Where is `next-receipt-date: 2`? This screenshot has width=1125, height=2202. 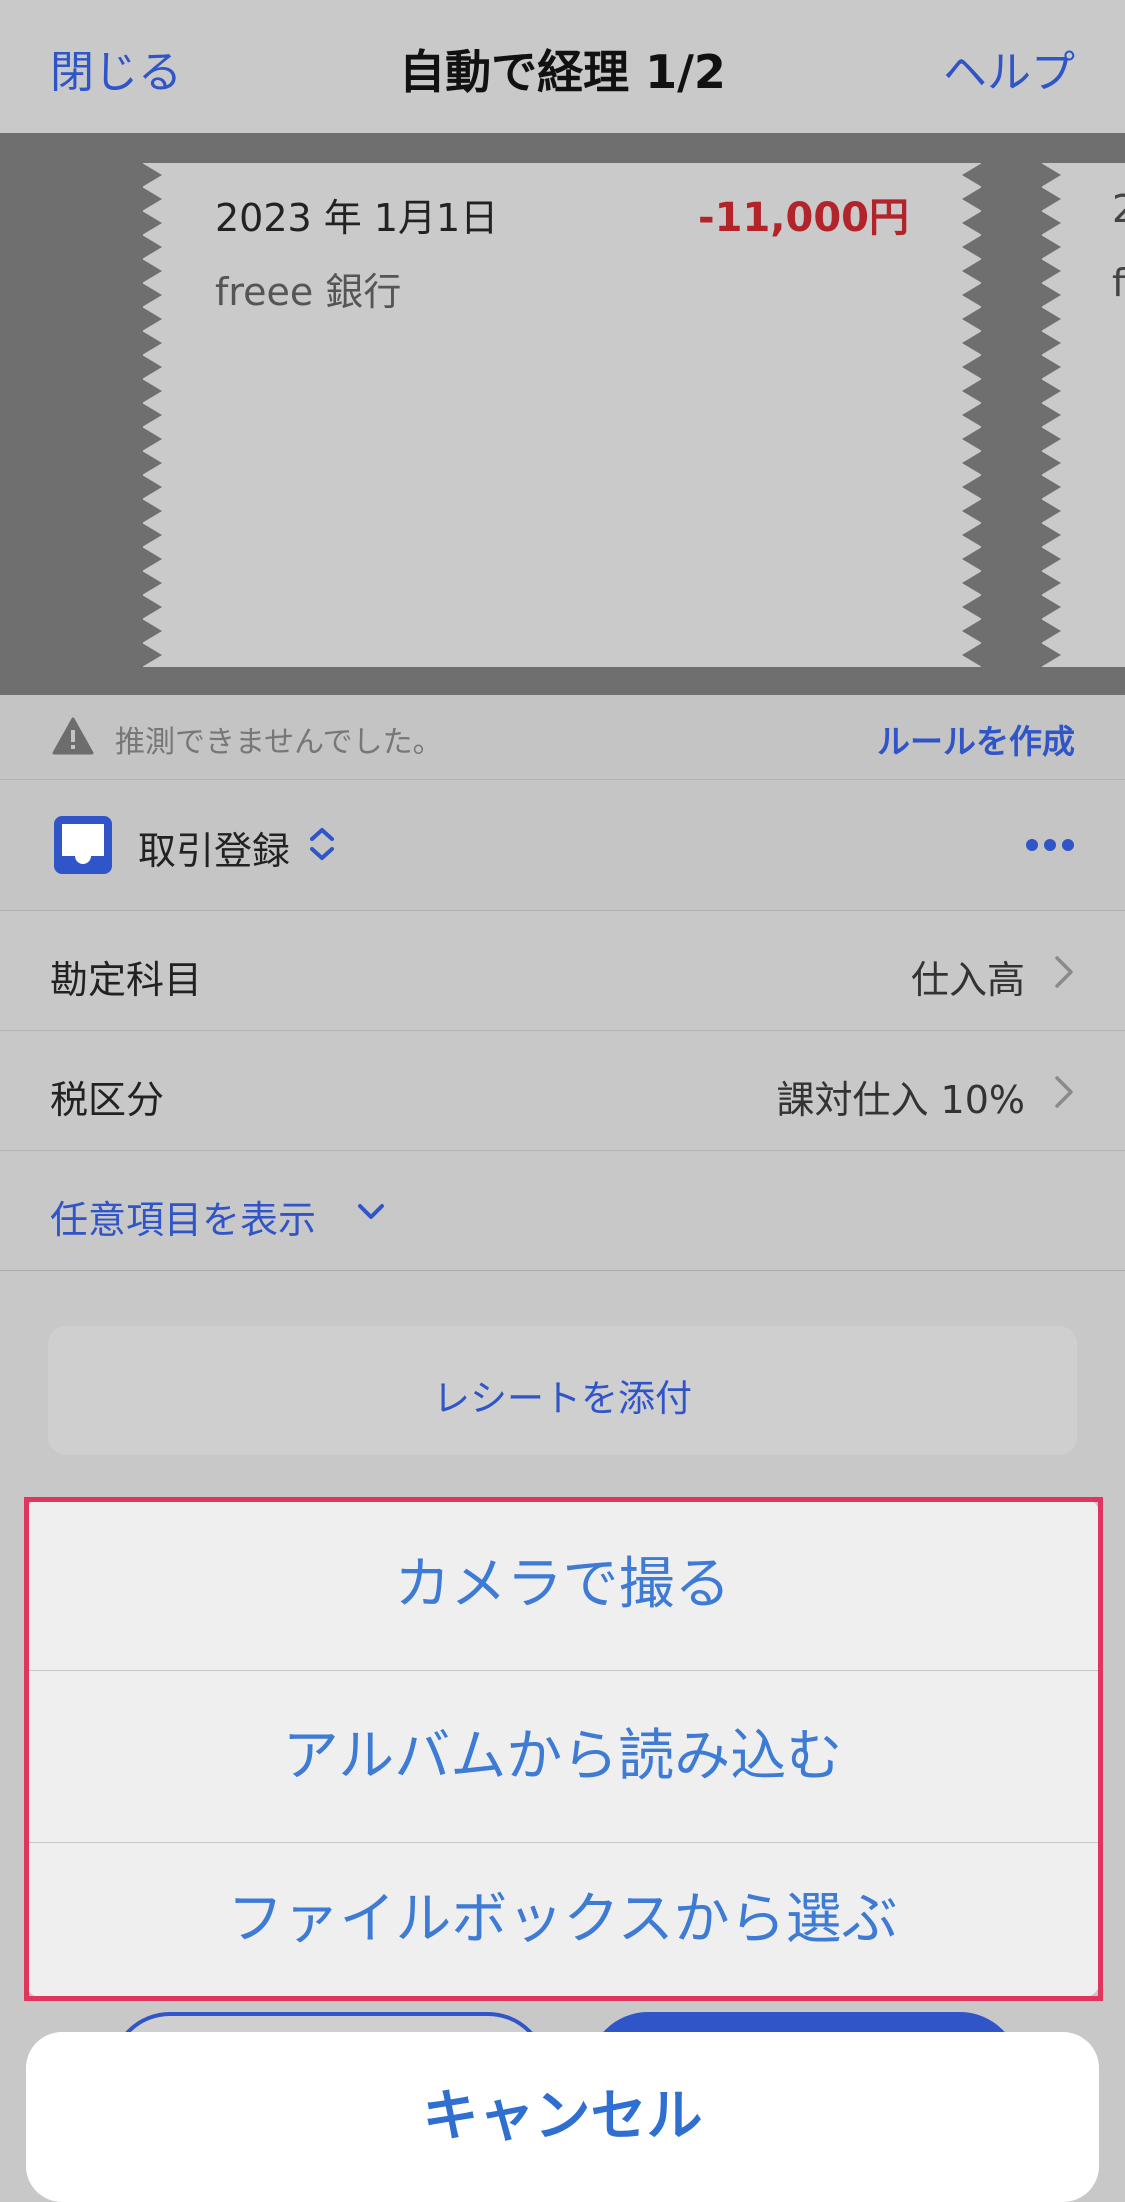
next-receipt-date: 2 is located at coordinates (1118, 209).